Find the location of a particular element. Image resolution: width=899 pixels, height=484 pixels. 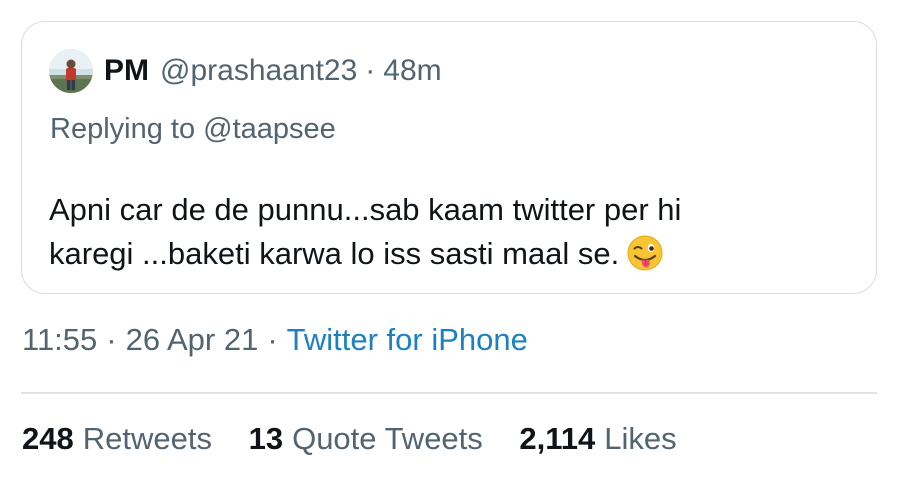

display-name: PM is located at coordinates (126, 71).